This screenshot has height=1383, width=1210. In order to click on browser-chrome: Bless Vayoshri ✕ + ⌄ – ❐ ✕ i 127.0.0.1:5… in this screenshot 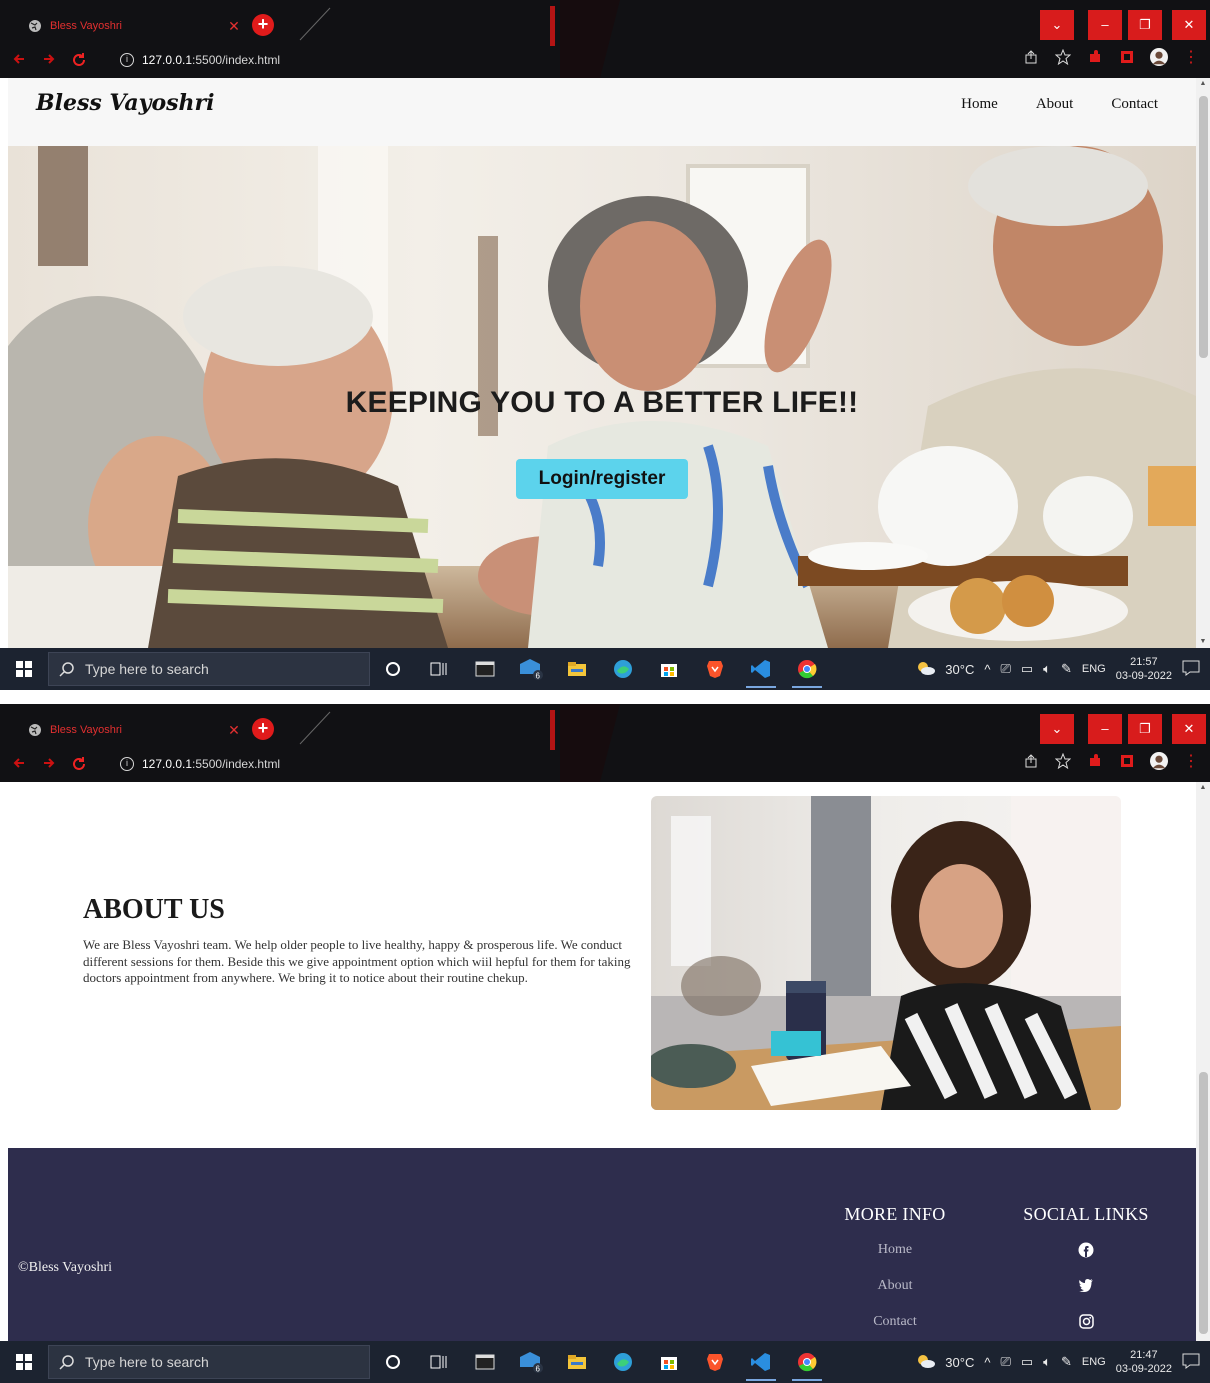, I will do `click(605, 39)`.